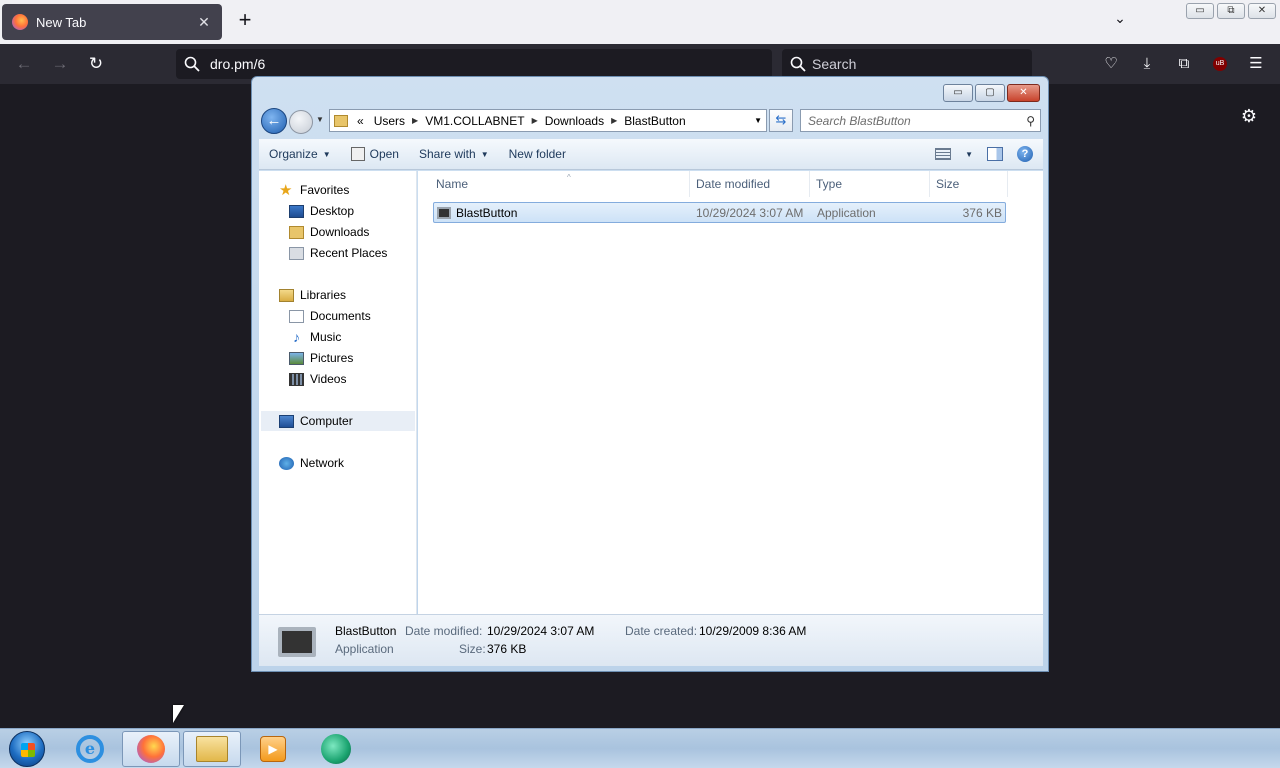 The image size is (1280, 768). What do you see at coordinates (1220, 64) in the screenshot?
I see `ublock-icon: uB` at bounding box center [1220, 64].